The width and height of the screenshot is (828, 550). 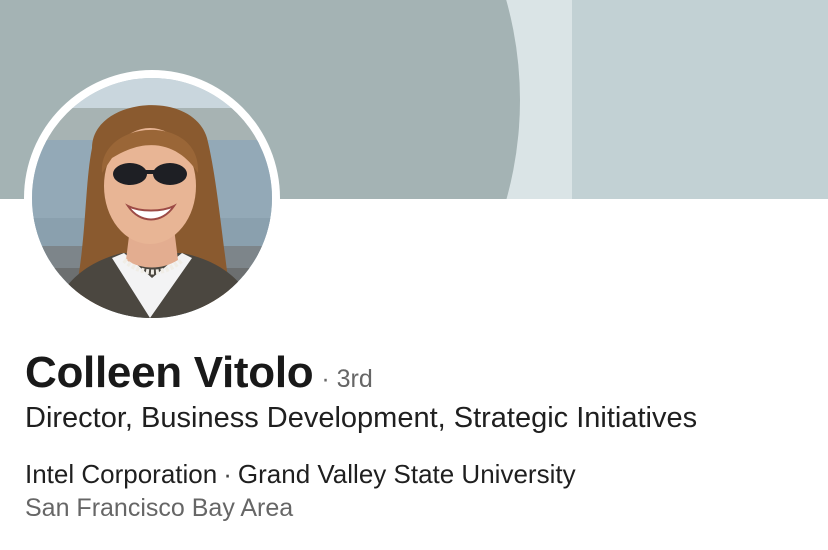 What do you see at coordinates (169, 372) in the screenshot?
I see `profile-name: Colleen Vitolo` at bounding box center [169, 372].